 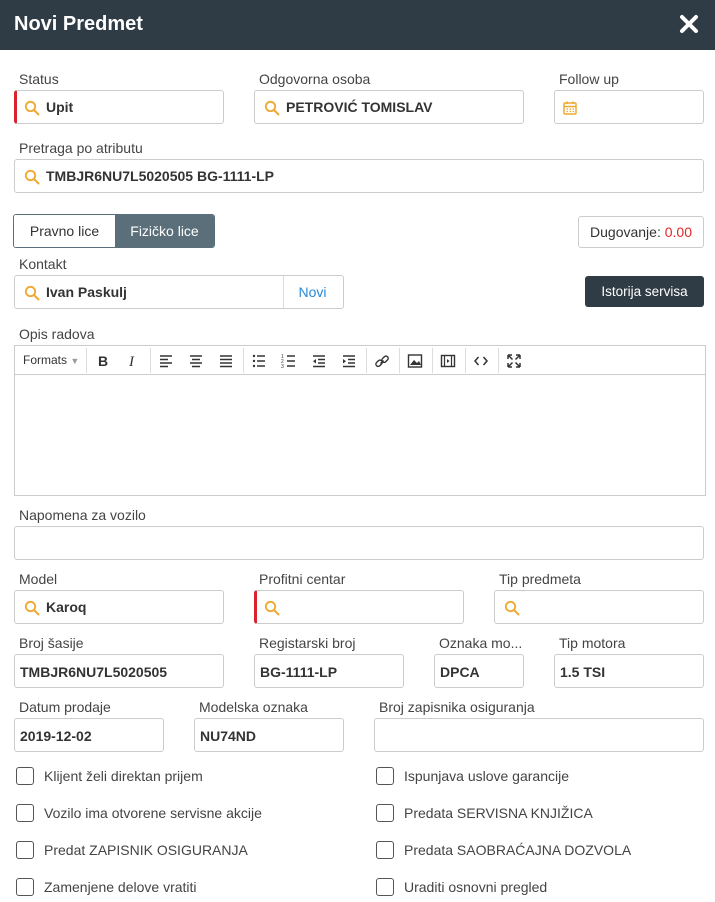 I want to click on dugovanje-label: Dugovanje:, so click(x=625, y=232).